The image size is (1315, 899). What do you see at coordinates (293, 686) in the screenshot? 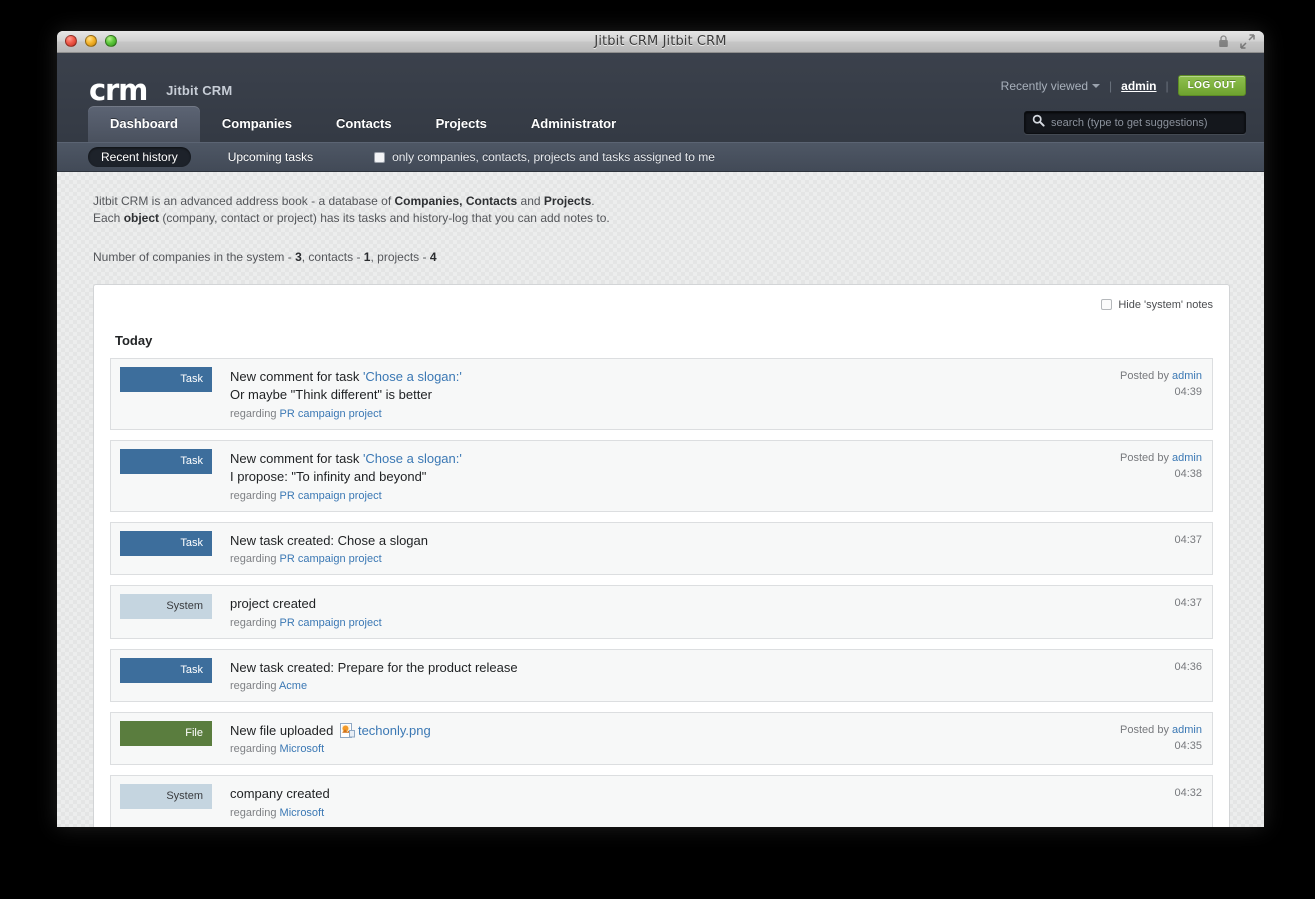
I see `regarding-link: Acme` at bounding box center [293, 686].